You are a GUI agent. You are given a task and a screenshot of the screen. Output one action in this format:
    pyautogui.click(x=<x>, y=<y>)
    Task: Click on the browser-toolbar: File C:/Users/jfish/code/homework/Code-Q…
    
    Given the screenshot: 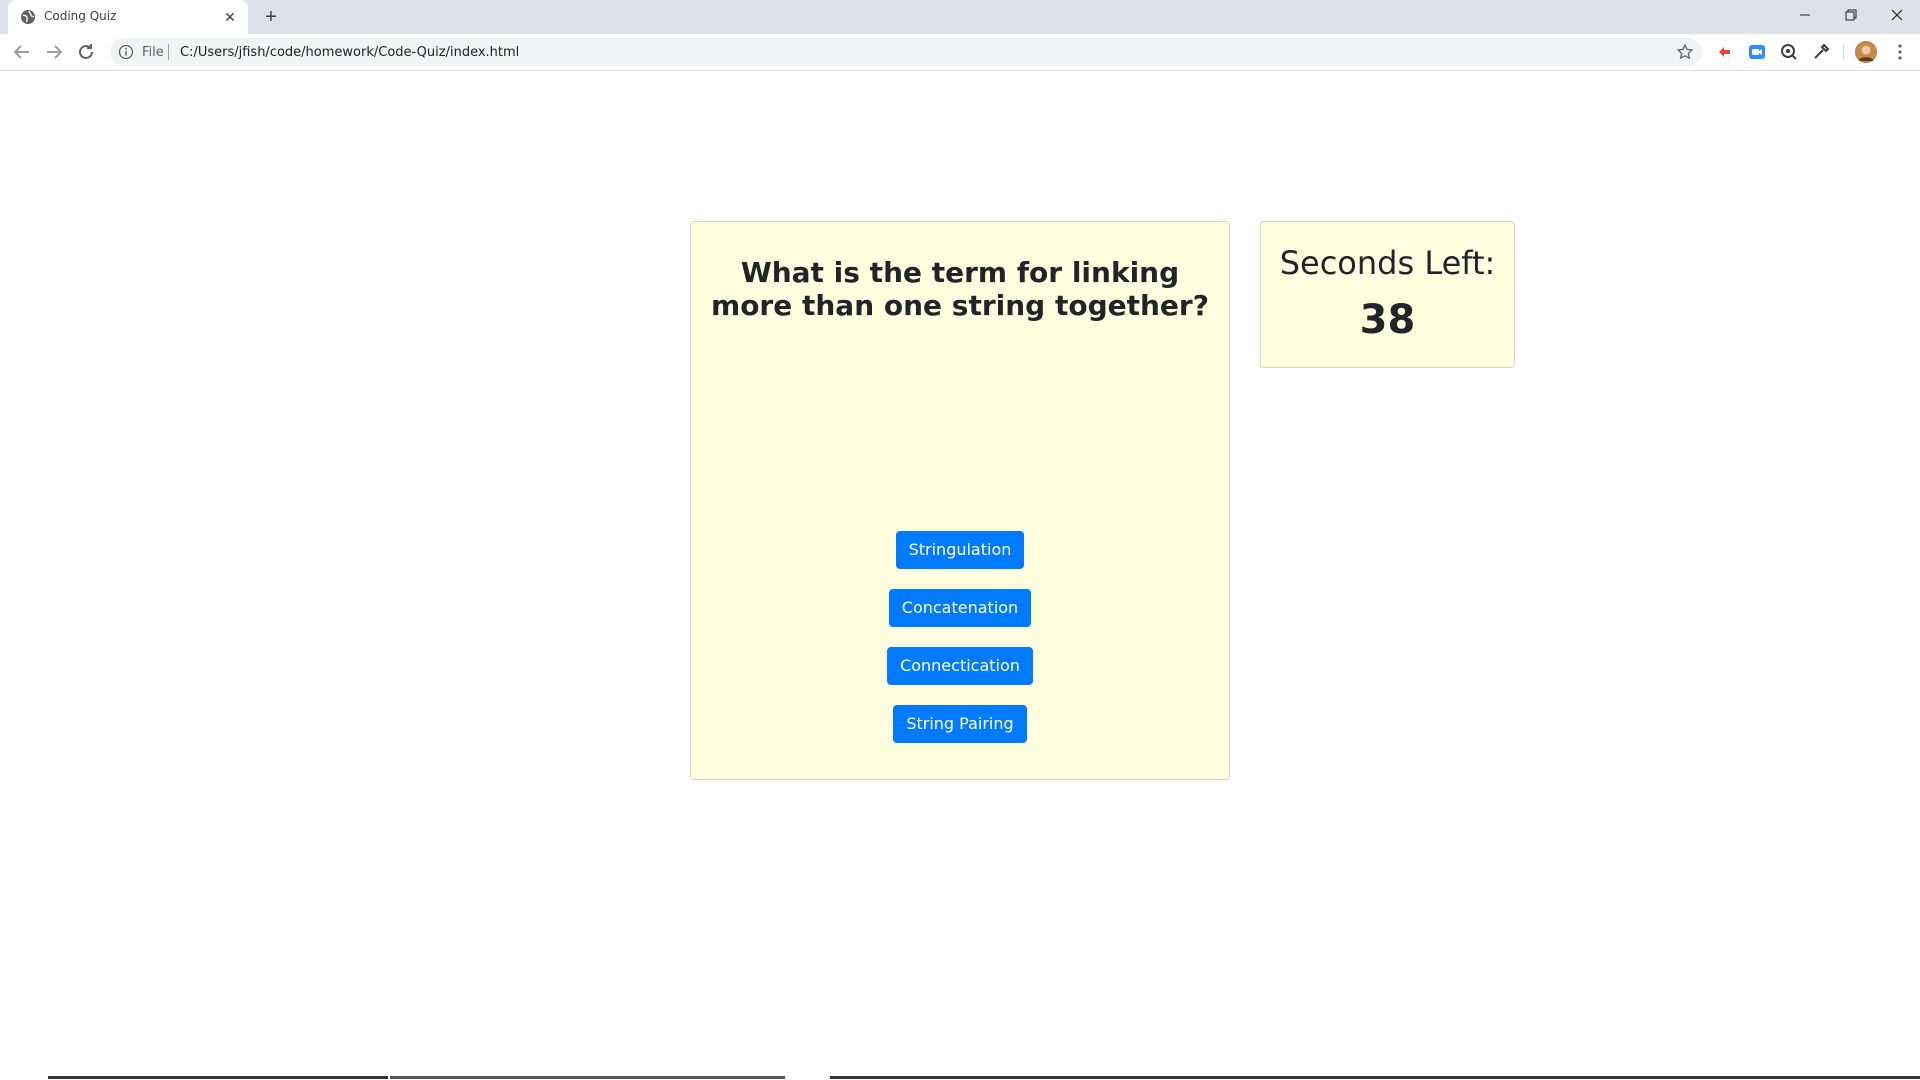 What is the action you would take?
    pyautogui.click(x=960, y=52)
    